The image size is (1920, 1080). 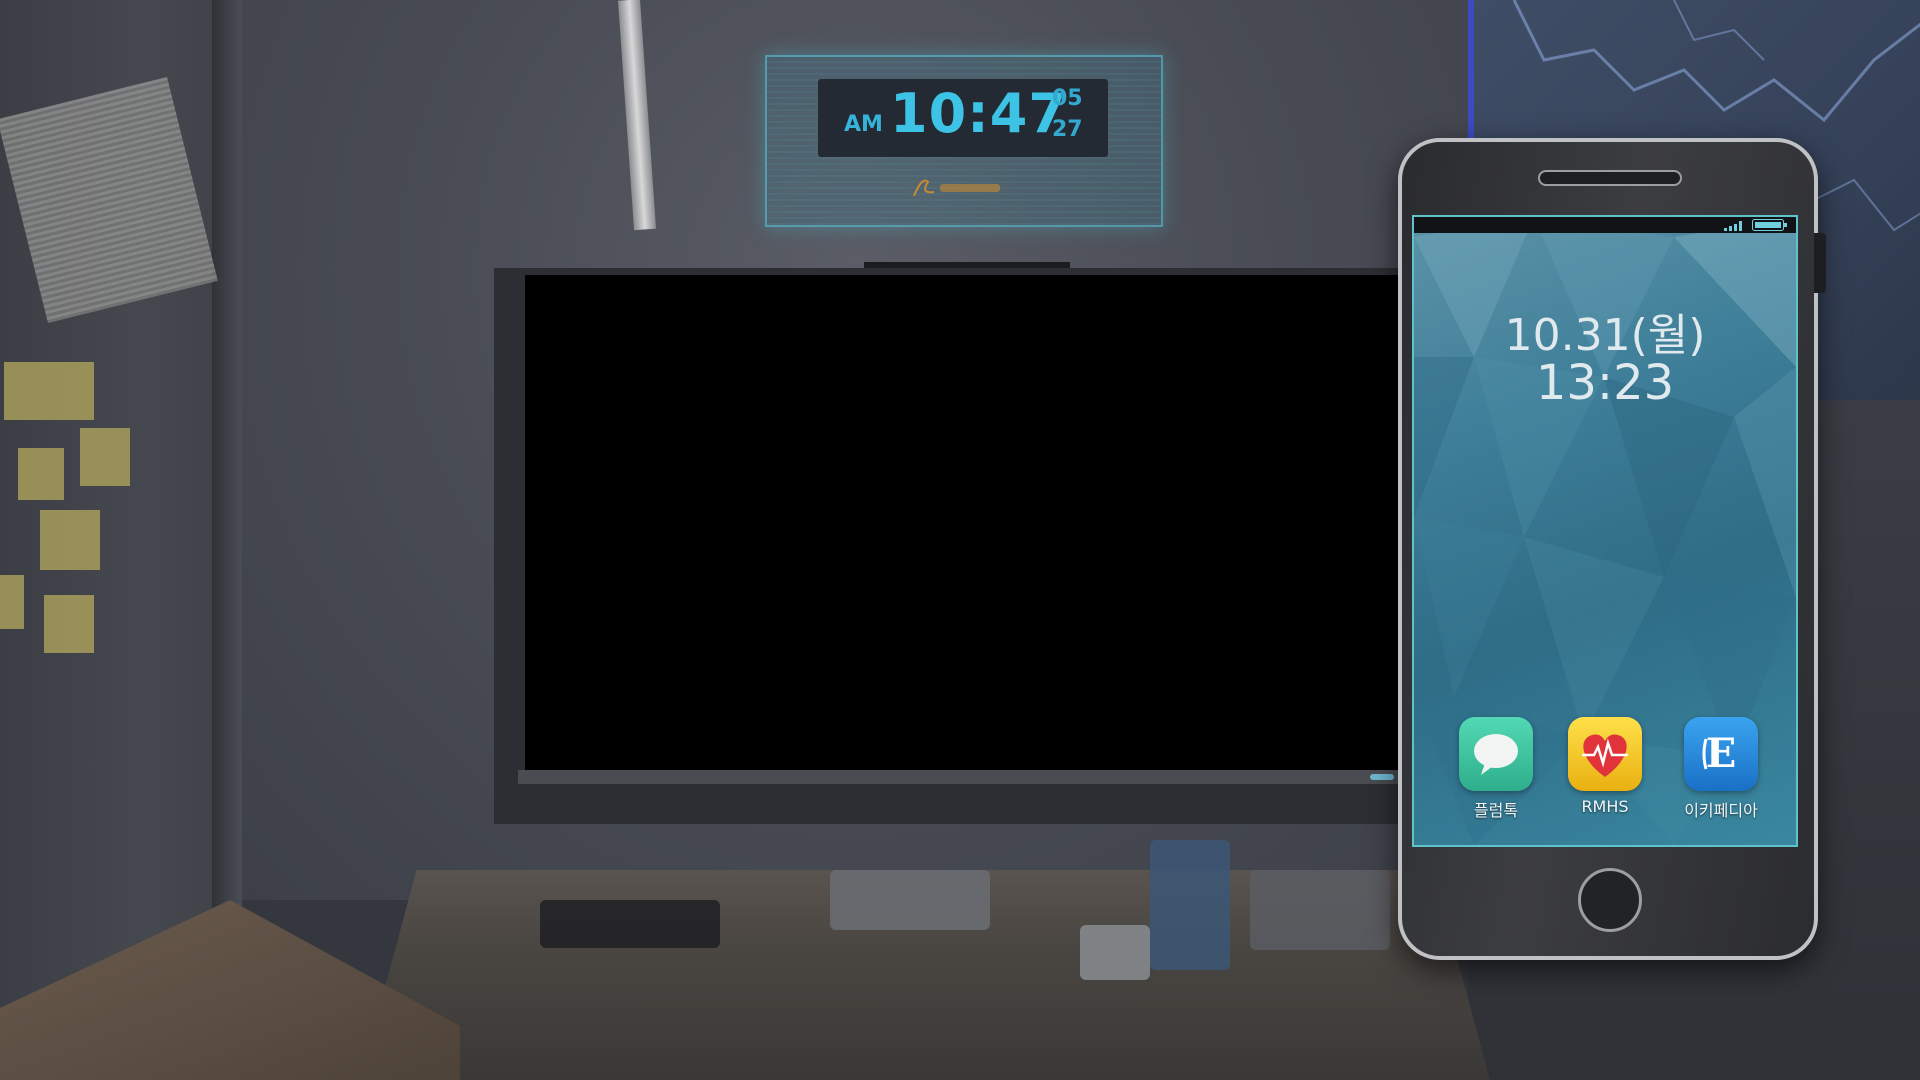 I want to click on app-label: RMHS, so click(x=1605, y=806).